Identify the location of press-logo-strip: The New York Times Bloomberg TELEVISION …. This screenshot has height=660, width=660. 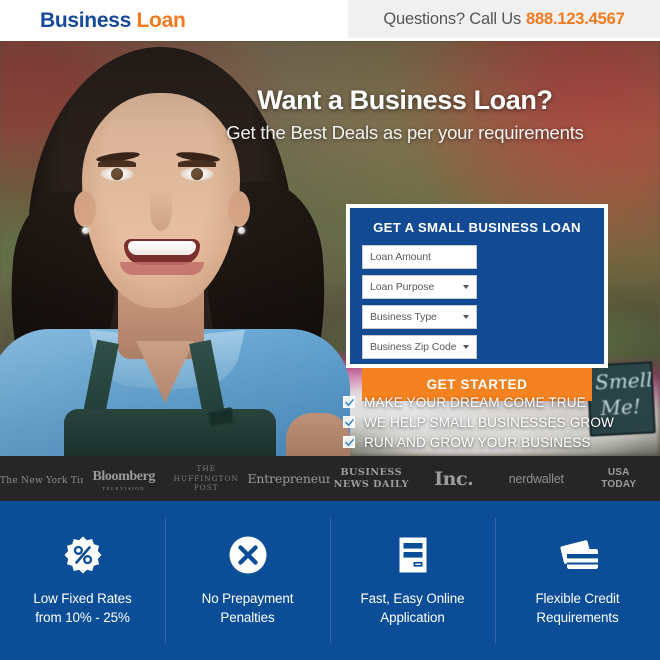
(330, 478).